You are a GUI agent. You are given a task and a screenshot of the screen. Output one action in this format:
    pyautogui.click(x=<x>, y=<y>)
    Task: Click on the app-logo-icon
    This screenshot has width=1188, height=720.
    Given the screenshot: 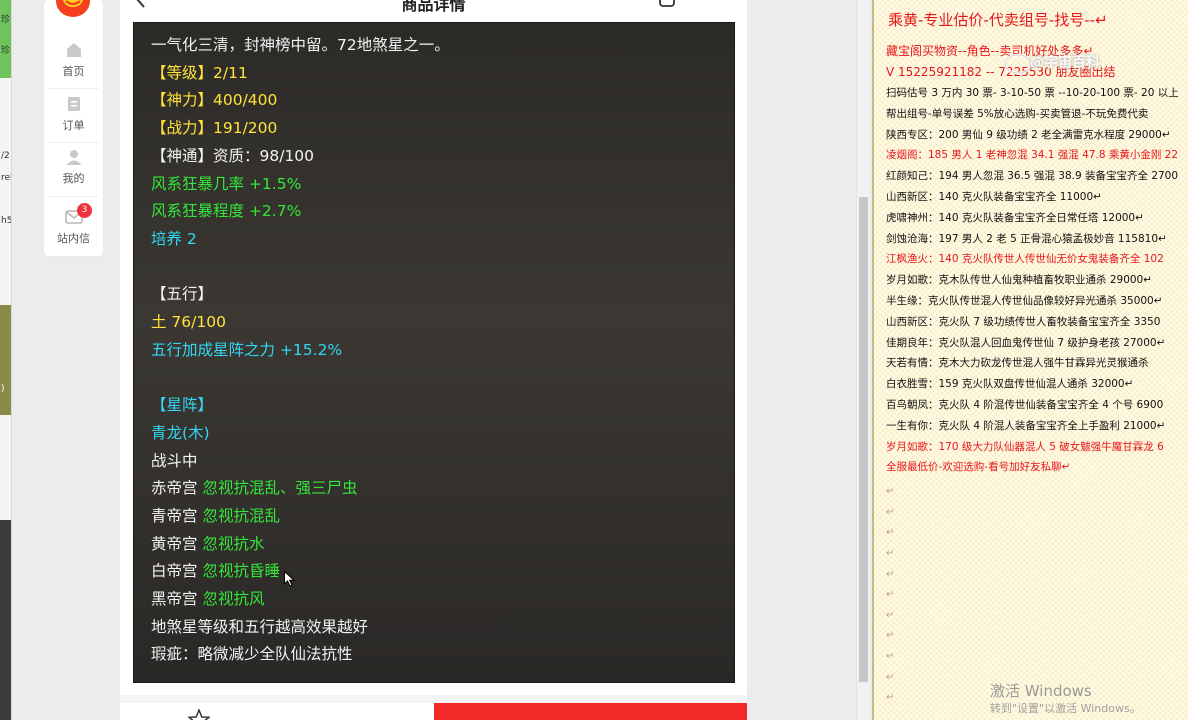 What is the action you would take?
    pyautogui.click(x=73, y=11)
    